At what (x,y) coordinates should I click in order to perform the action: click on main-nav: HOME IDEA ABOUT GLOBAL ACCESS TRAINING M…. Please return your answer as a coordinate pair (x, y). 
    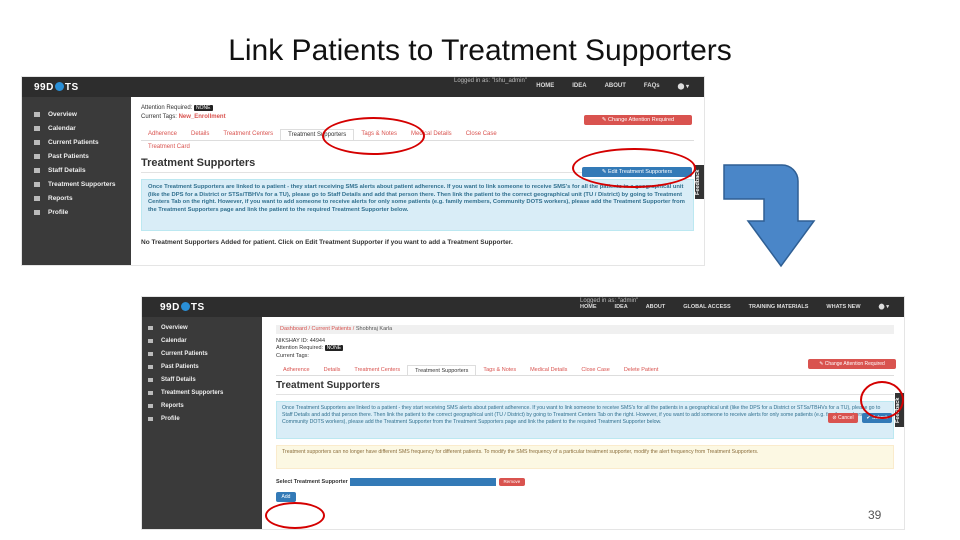
    Looking at the image, I should click on (734, 307).